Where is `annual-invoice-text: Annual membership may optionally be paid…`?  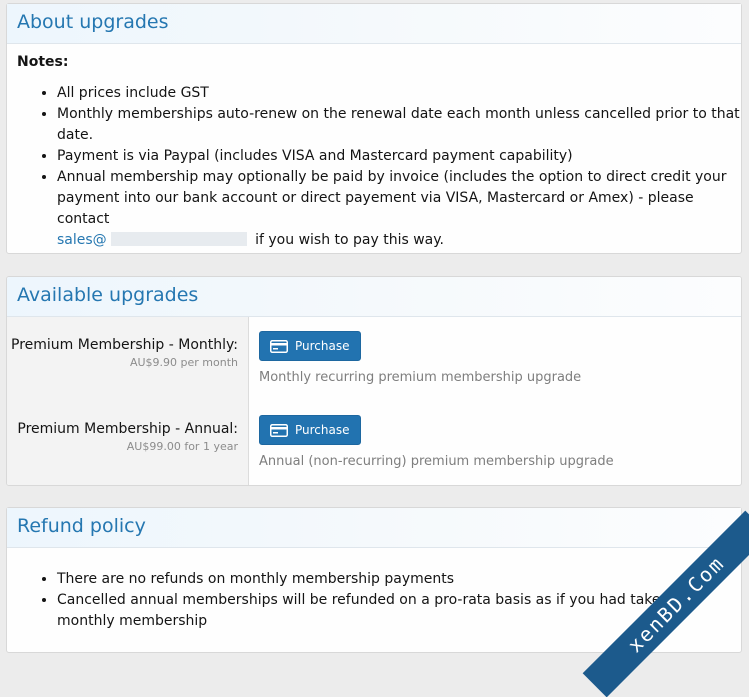
annual-invoice-text: Annual membership may optionally be paid… is located at coordinates (392, 198).